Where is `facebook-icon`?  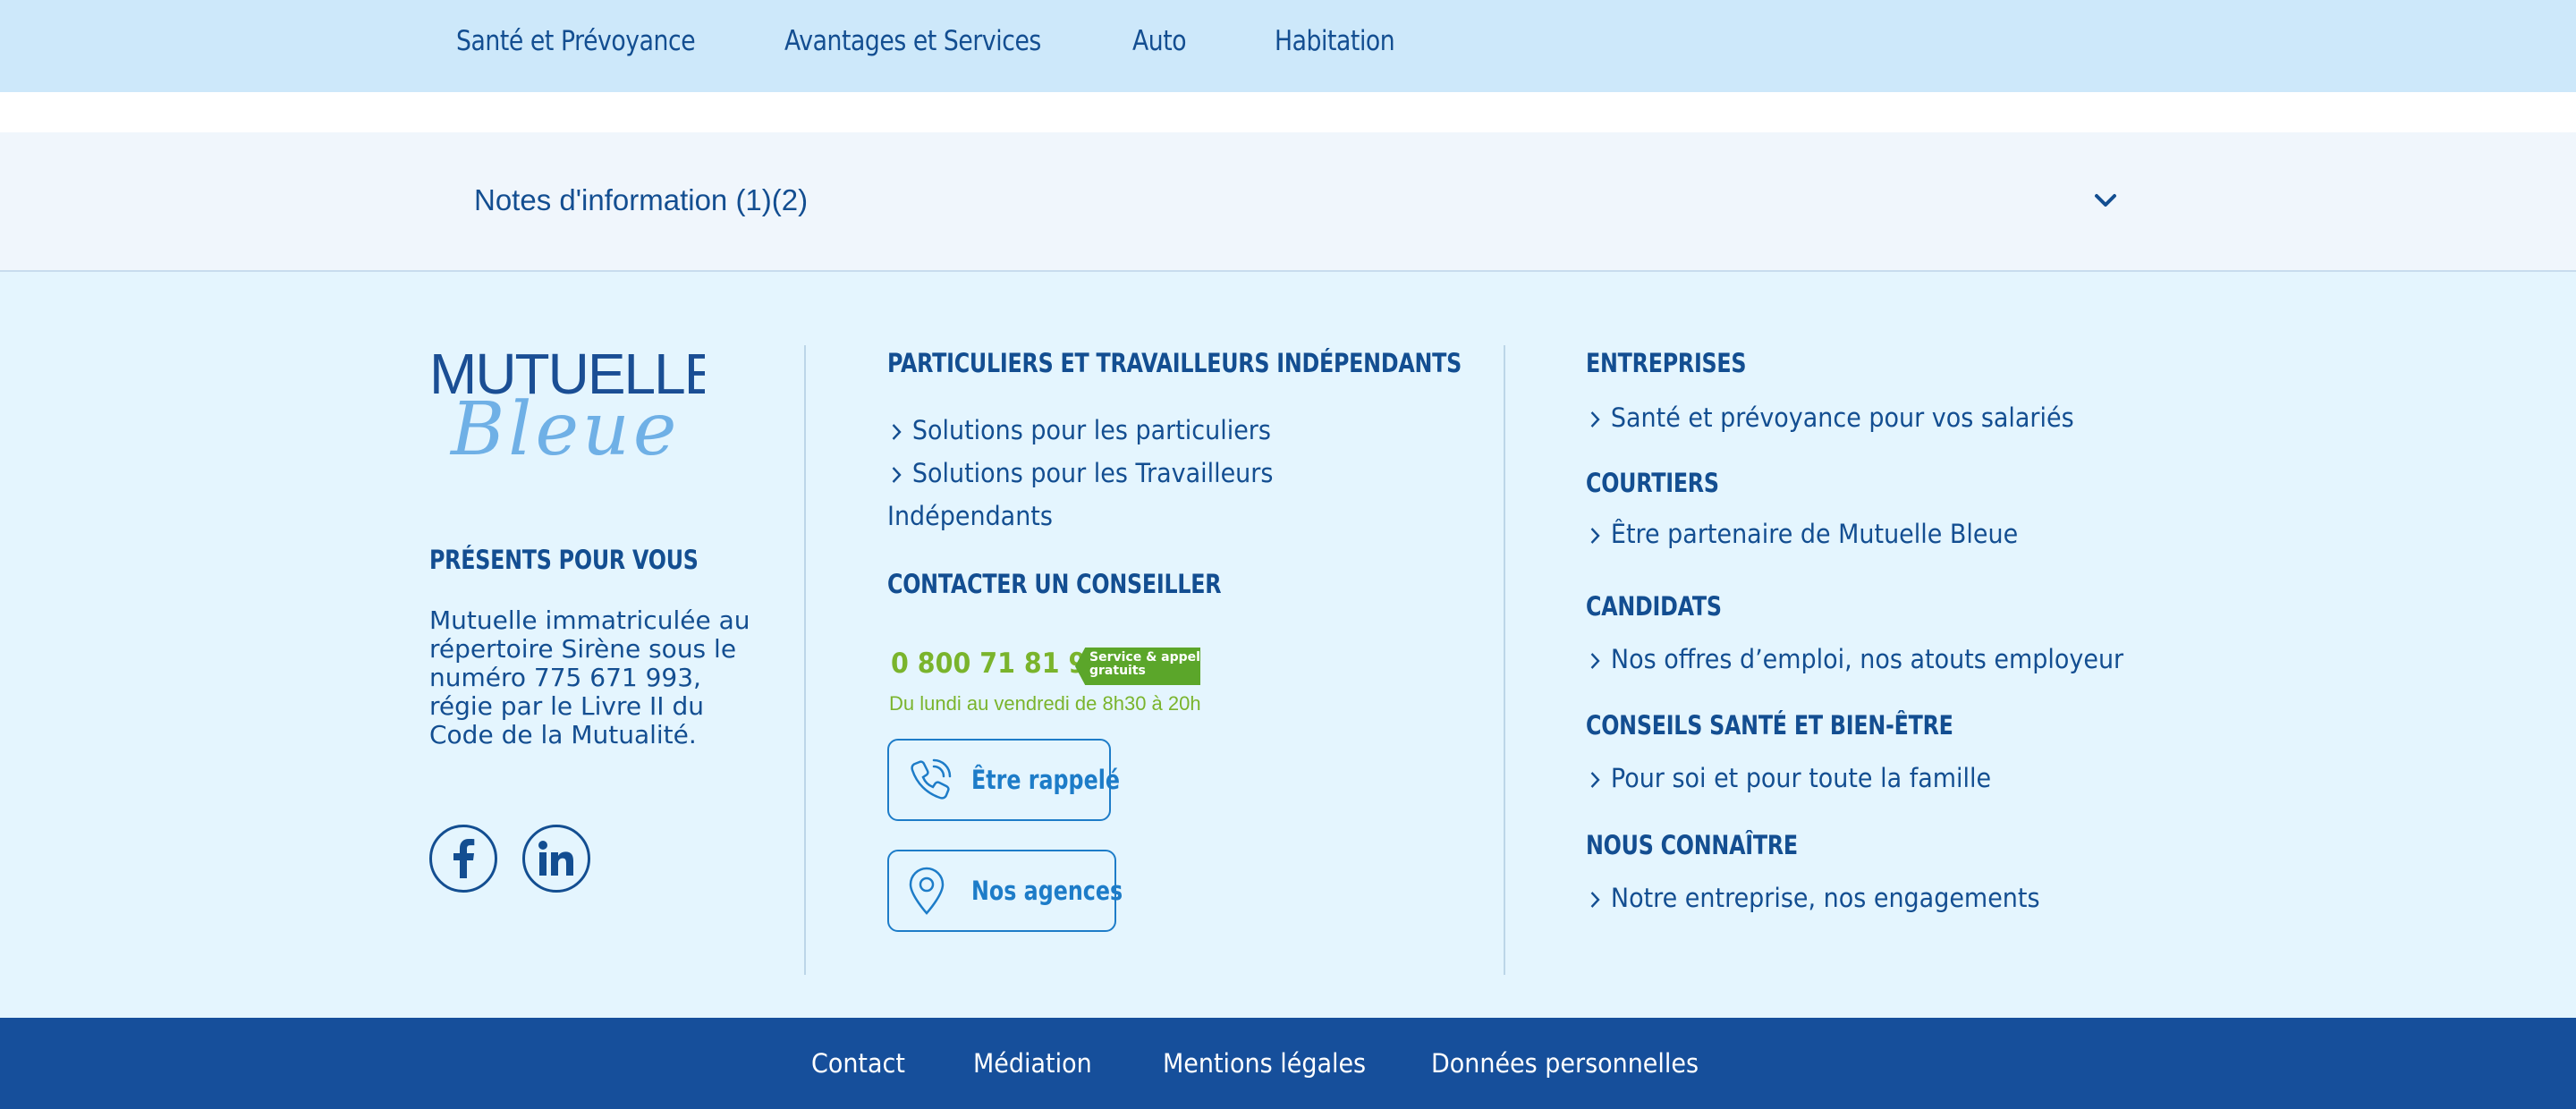 facebook-icon is located at coordinates (464, 859).